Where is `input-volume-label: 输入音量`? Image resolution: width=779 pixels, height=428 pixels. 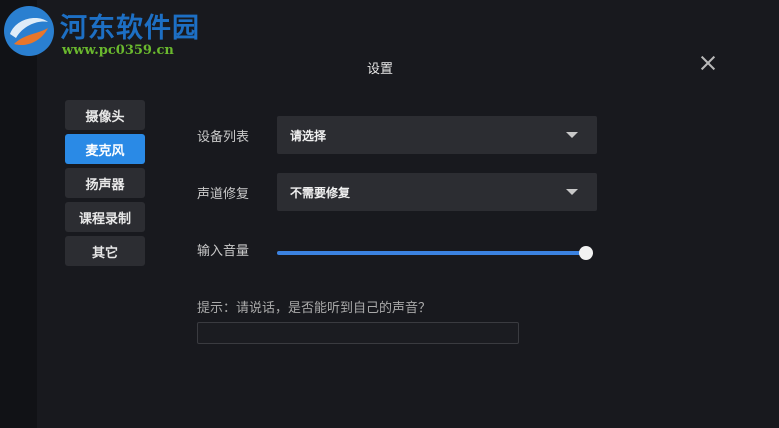 input-volume-label: 输入音量 is located at coordinates (223, 251).